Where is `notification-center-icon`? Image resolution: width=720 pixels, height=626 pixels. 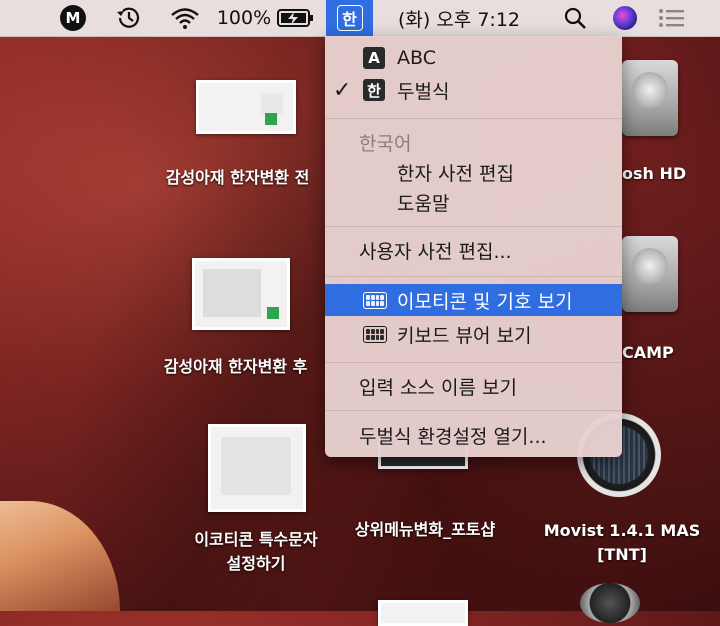 notification-center-icon is located at coordinates (672, 18).